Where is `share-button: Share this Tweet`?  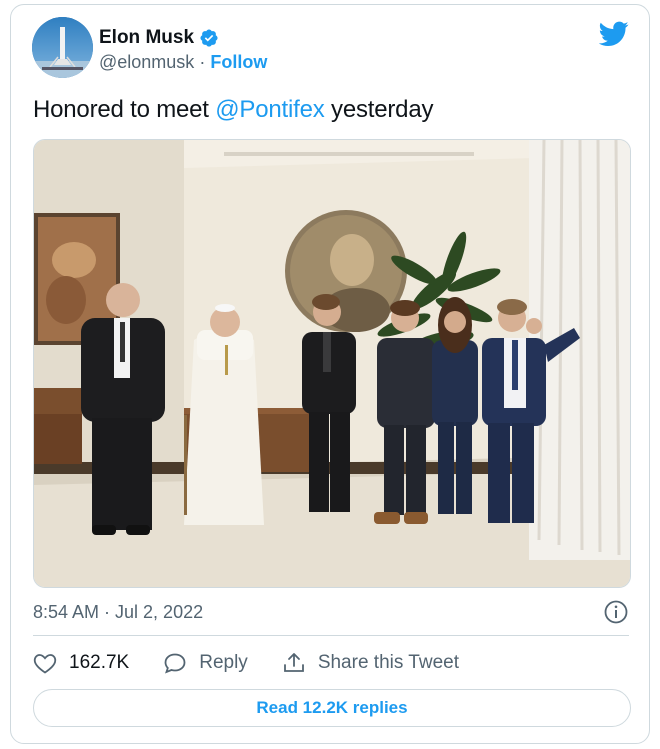
share-button: Share this Tweet is located at coordinates (370, 663).